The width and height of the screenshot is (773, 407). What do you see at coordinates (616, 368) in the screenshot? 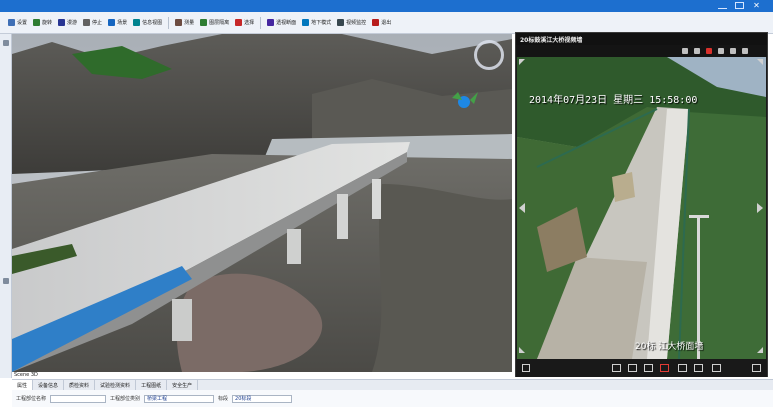
I see `playback-icon` at bounding box center [616, 368].